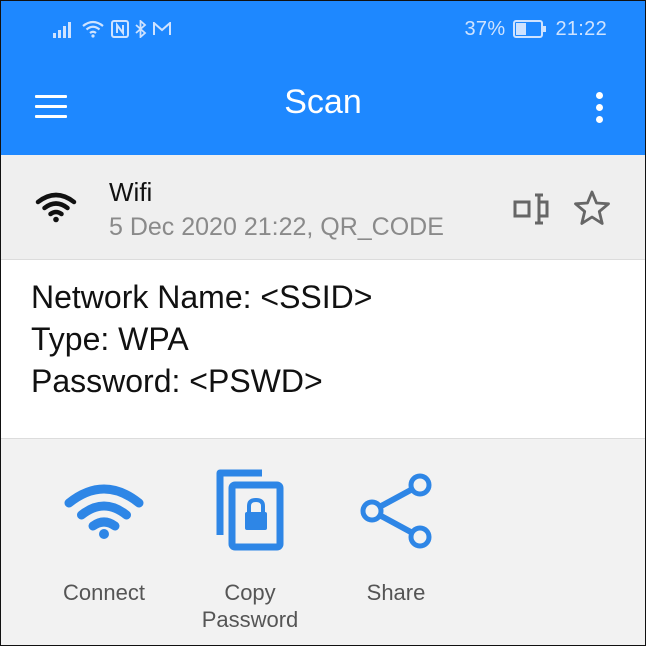 The image size is (646, 646). I want to click on status-bar: 37% 21:22, so click(323, 29).